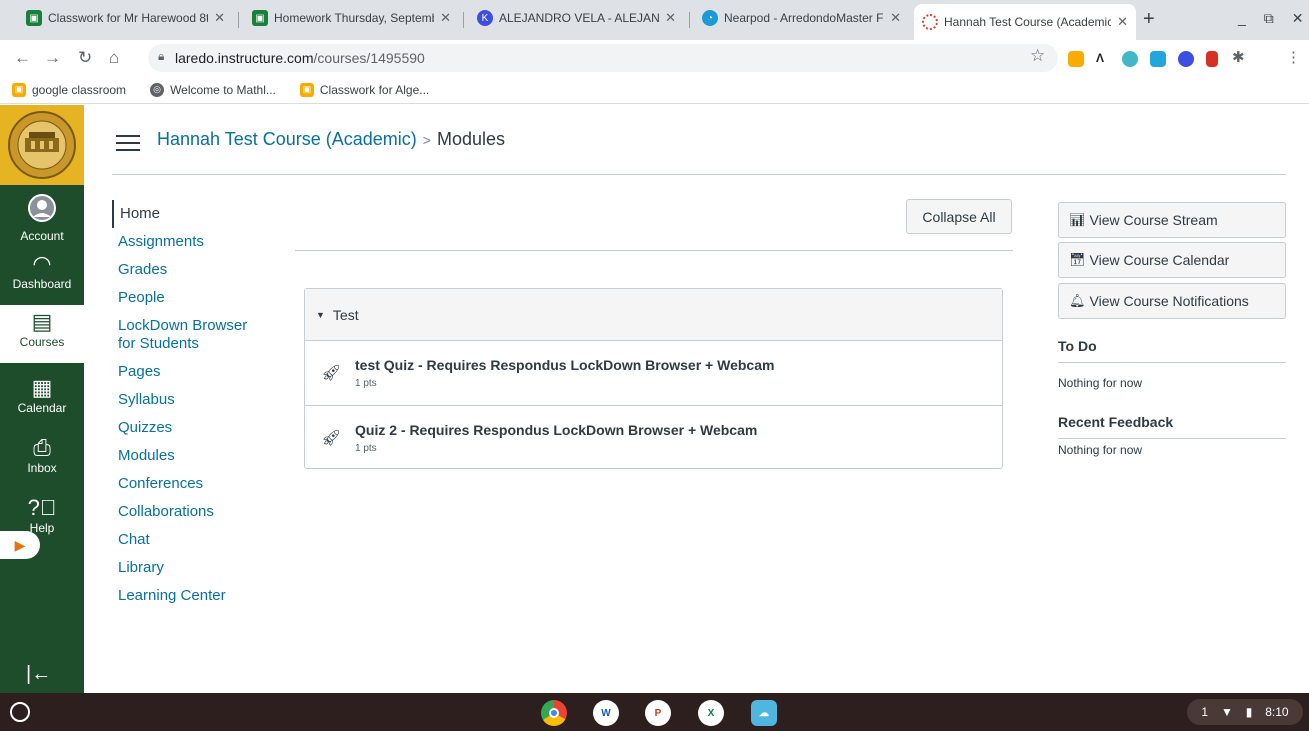  Describe the element at coordinates (1037, 56) in the screenshot. I see `bookmark-star-icon: ☆` at that location.